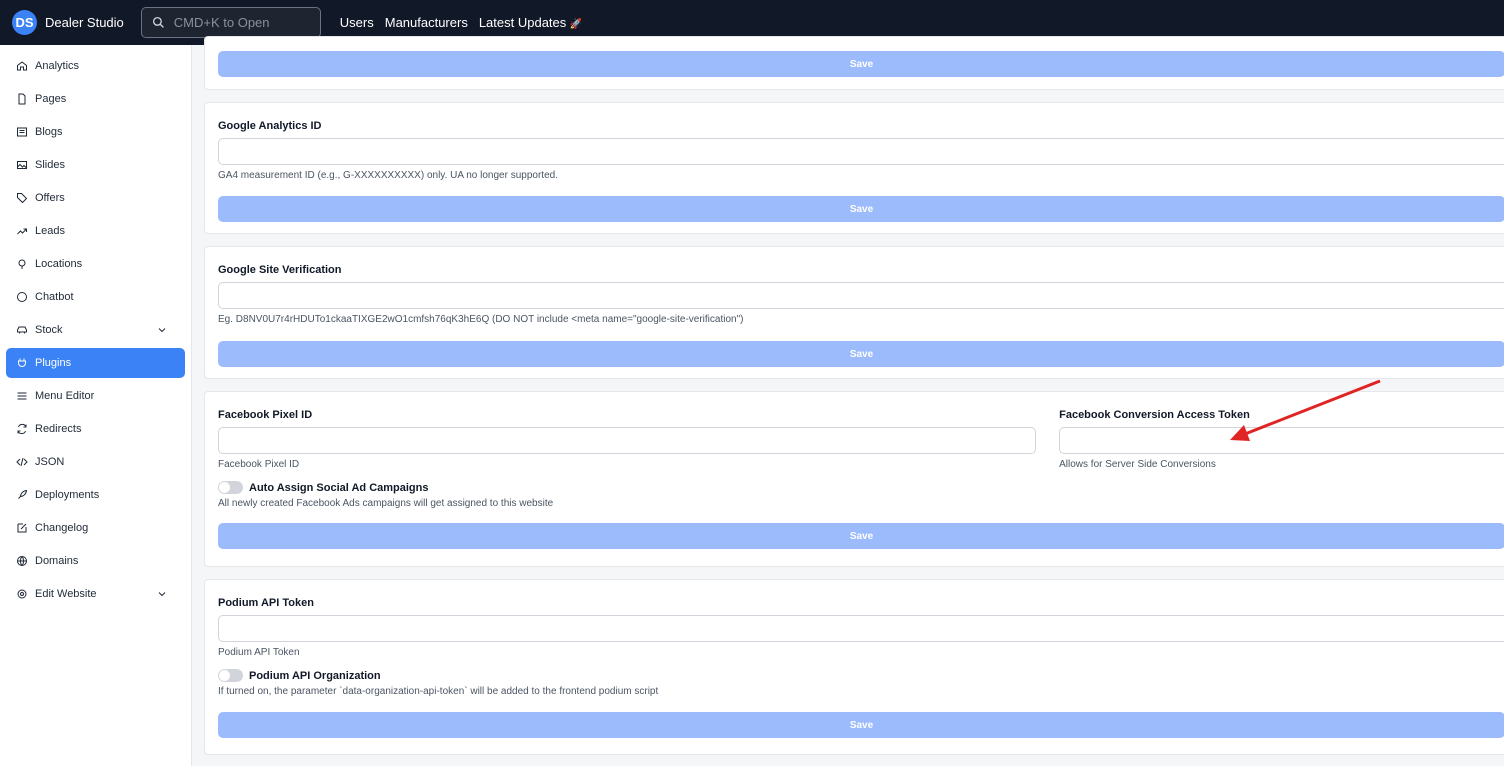  What do you see at coordinates (1305, 410) in the screenshot?
I see `annotation-arrow` at bounding box center [1305, 410].